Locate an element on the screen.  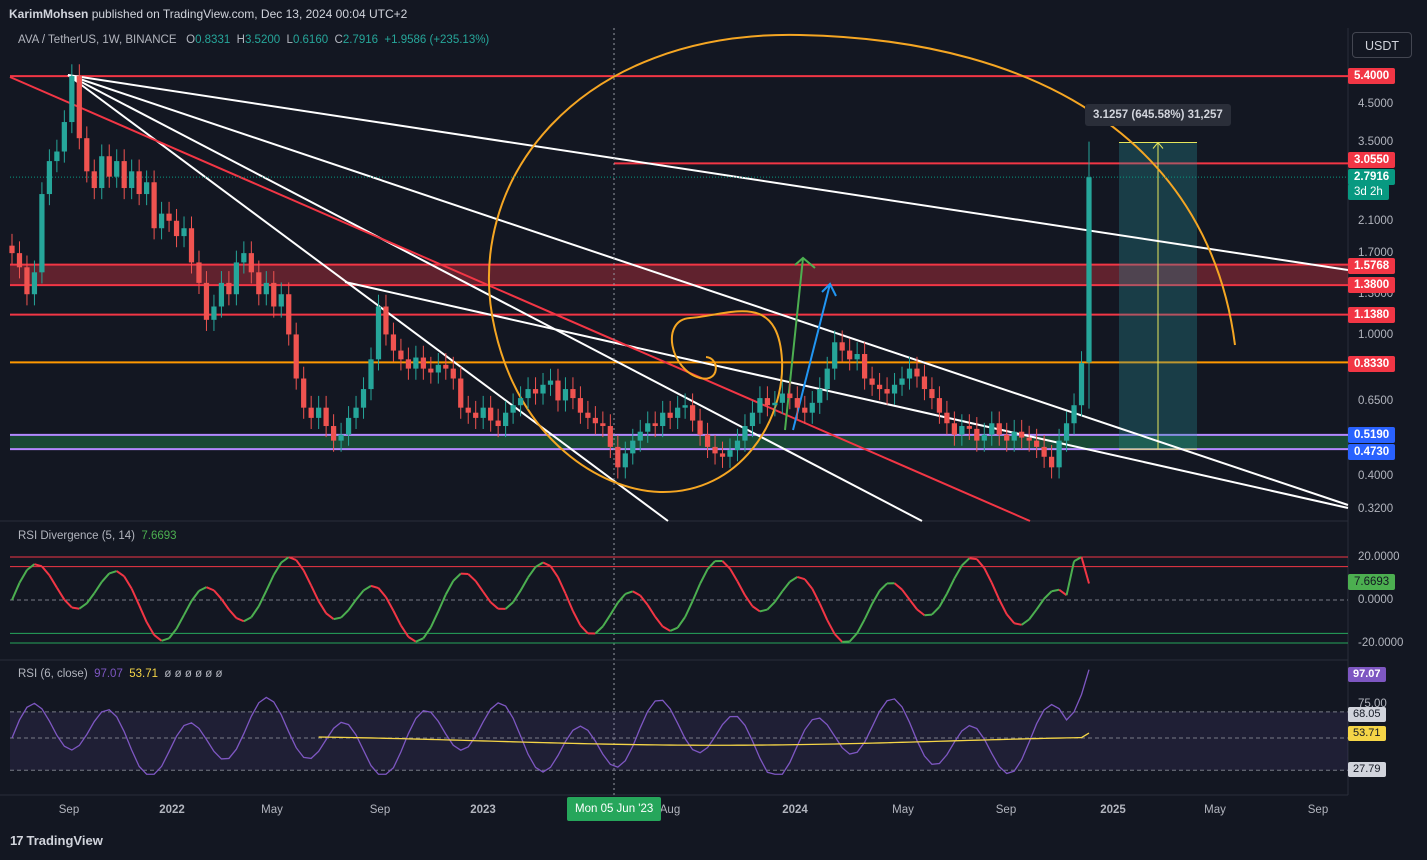
tradingview-footer: 17 TradingView is located at coordinates (56, 840).